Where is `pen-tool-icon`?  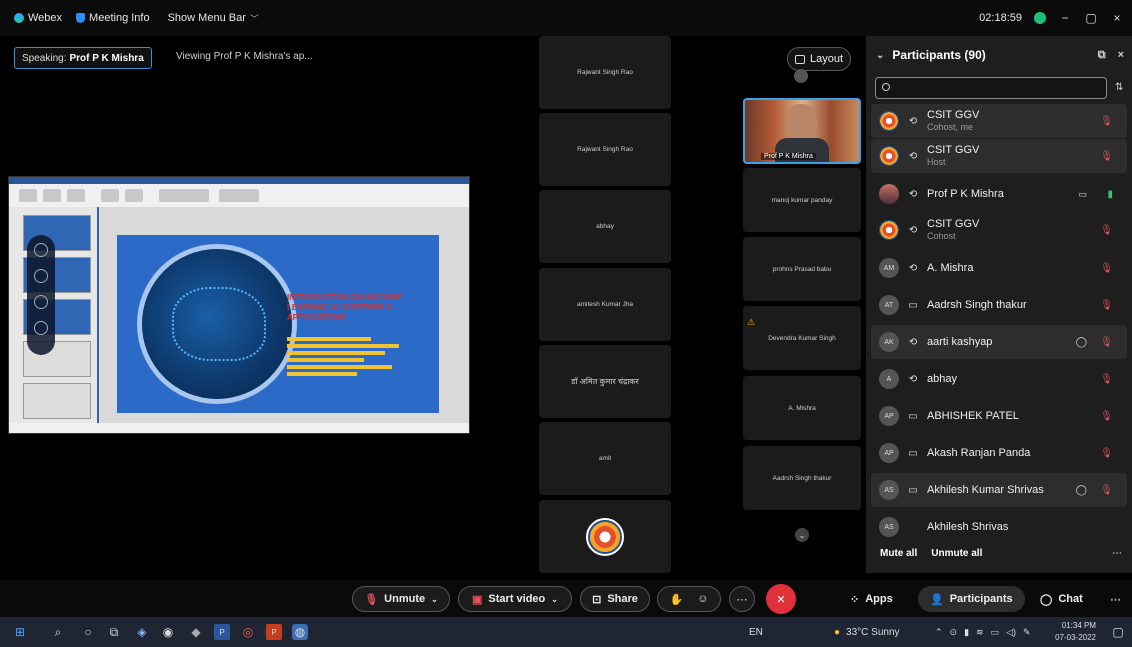
pen-tool-icon is located at coordinates (41, 302).